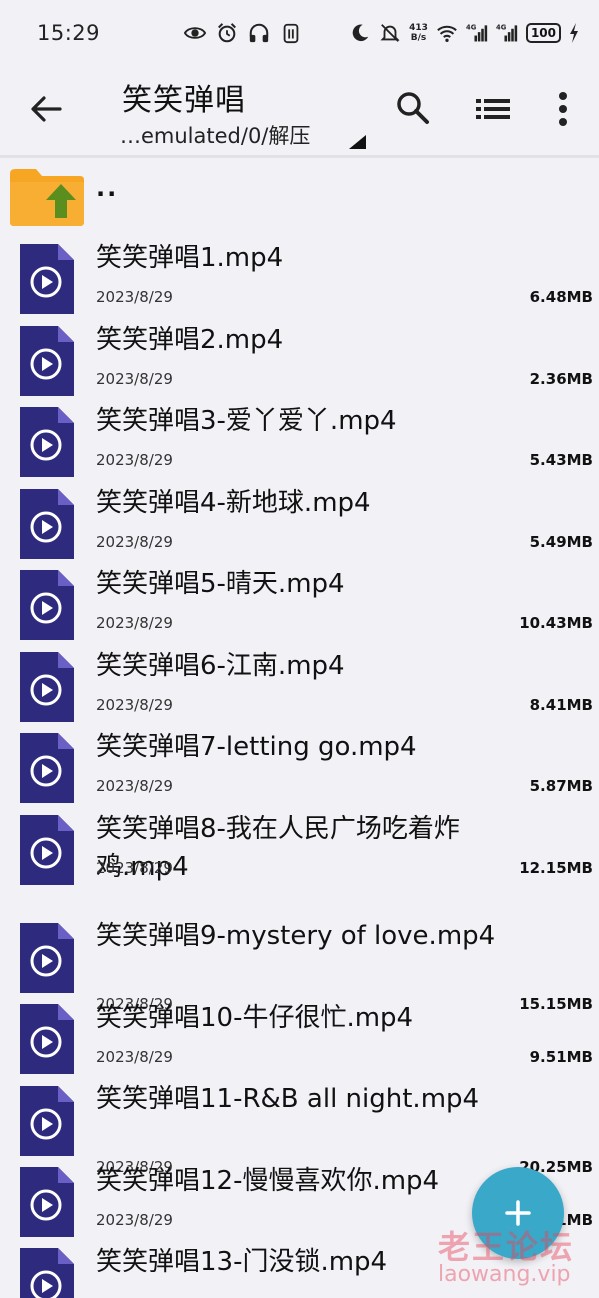 The image size is (599, 1298). Describe the element at coordinates (299, 601) in the screenshot. I see `file-row: 笑笑弹唱5-晴天.mp4 2023/8/29 10.43MB` at that location.